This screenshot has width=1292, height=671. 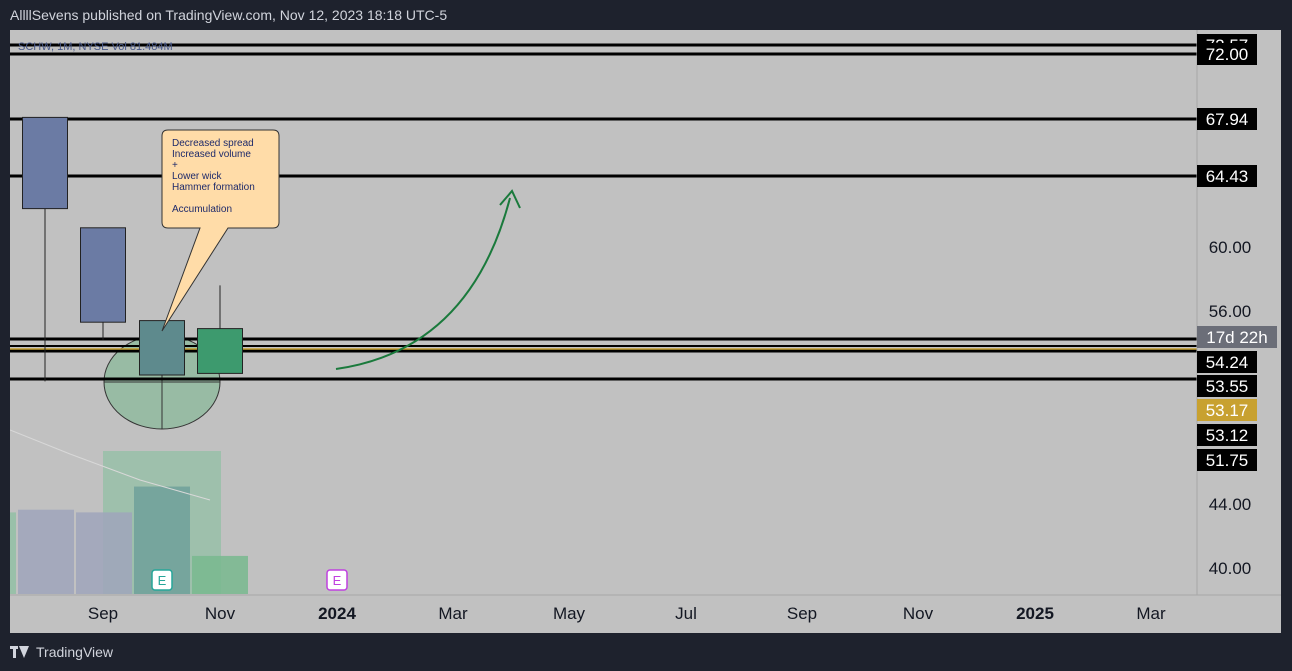 What do you see at coordinates (1035, 613) in the screenshot?
I see `x-axis-tick-label: 2025` at bounding box center [1035, 613].